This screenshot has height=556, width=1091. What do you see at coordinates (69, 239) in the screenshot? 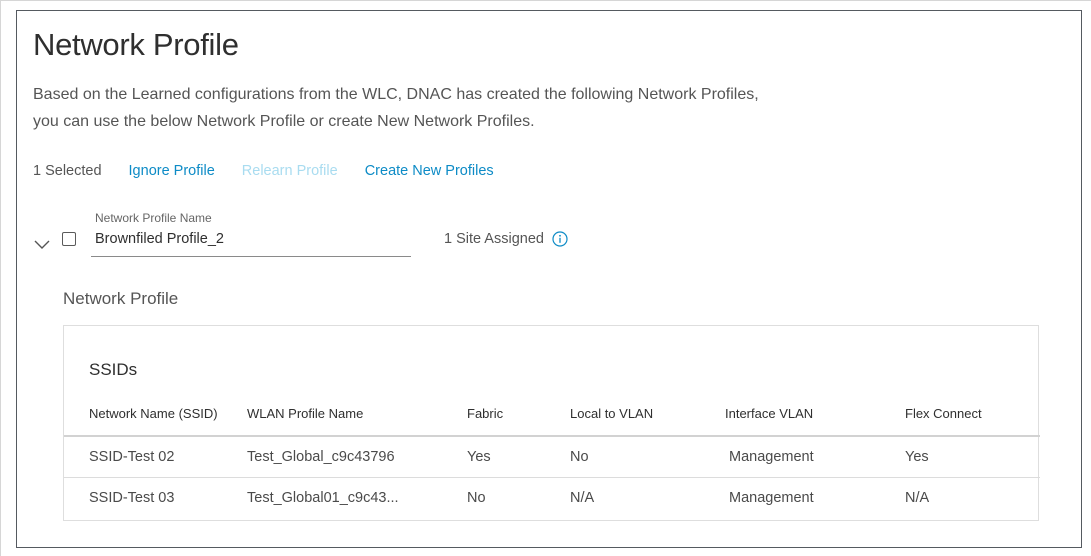
I see `profile-checkbox` at bounding box center [69, 239].